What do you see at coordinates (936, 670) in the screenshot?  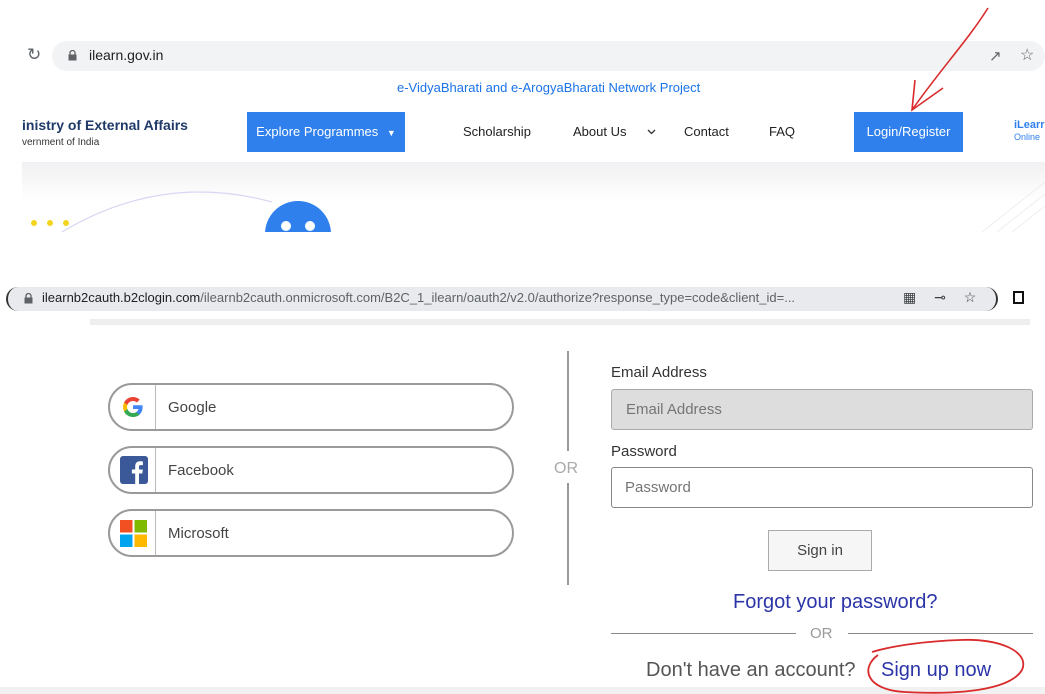 I see `sign-up-link: Sign up now` at bounding box center [936, 670].